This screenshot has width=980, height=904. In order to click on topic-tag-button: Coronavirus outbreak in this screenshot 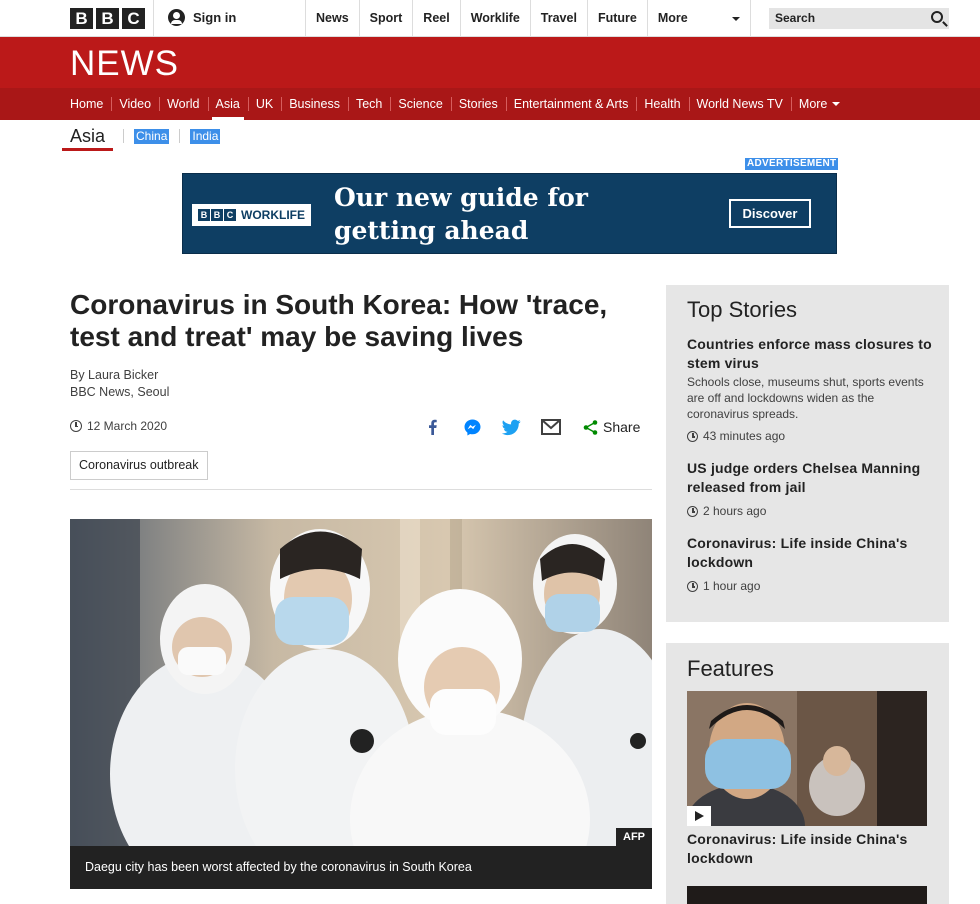, I will do `click(139, 465)`.